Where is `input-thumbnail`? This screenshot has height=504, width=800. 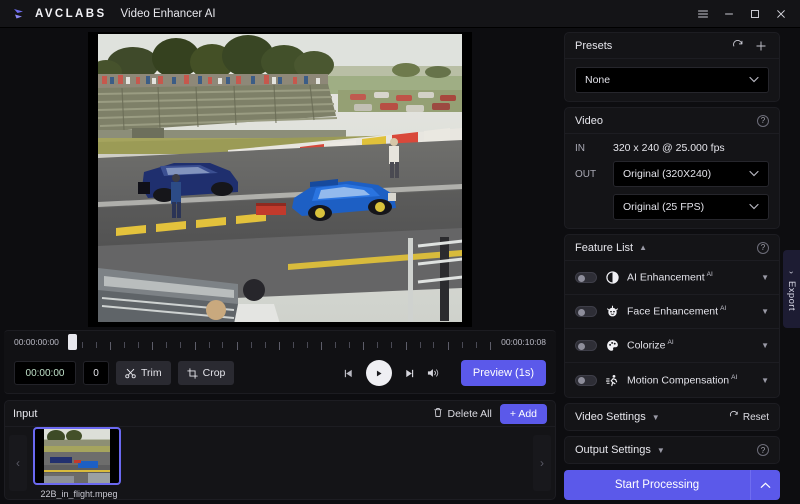 input-thumbnail is located at coordinates (77, 456).